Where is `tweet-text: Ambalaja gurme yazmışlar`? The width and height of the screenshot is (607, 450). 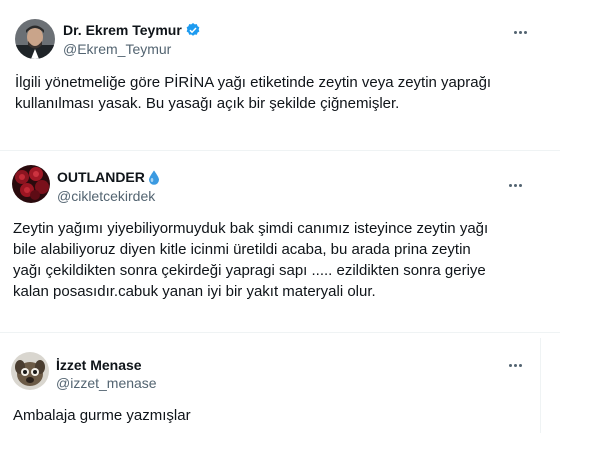 tweet-text: Ambalaja gurme yazmışlar is located at coordinates (102, 415).